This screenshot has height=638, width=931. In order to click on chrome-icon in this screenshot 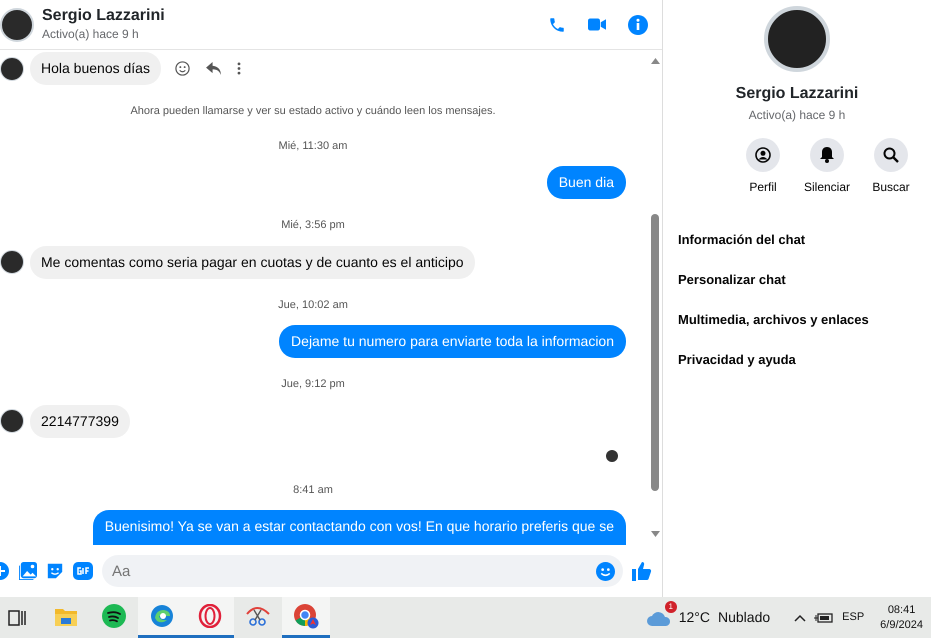, I will do `click(306, 616)`.